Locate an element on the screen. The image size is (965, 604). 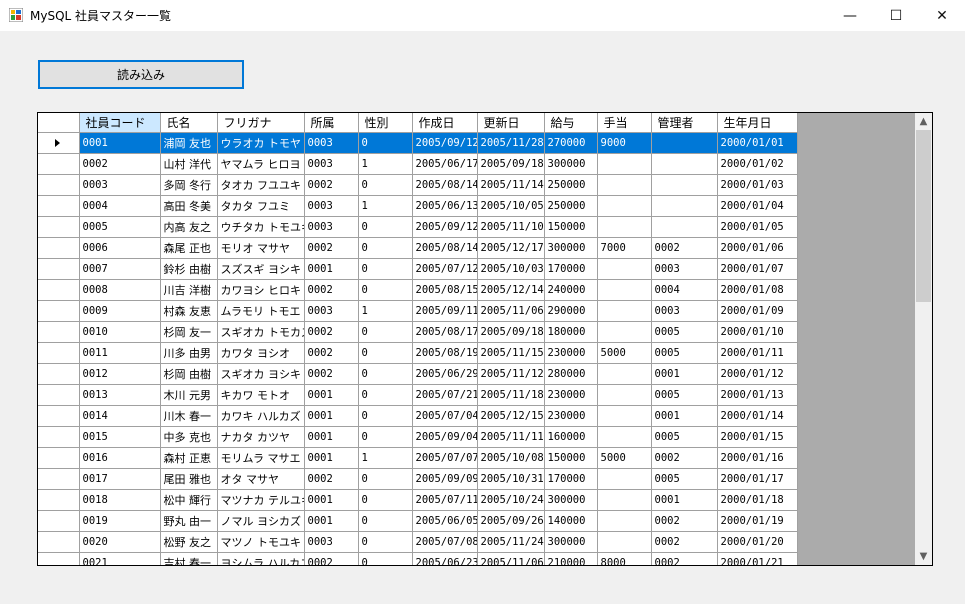
cell-name: 川多 由男 is located at coordinates (189, 353).